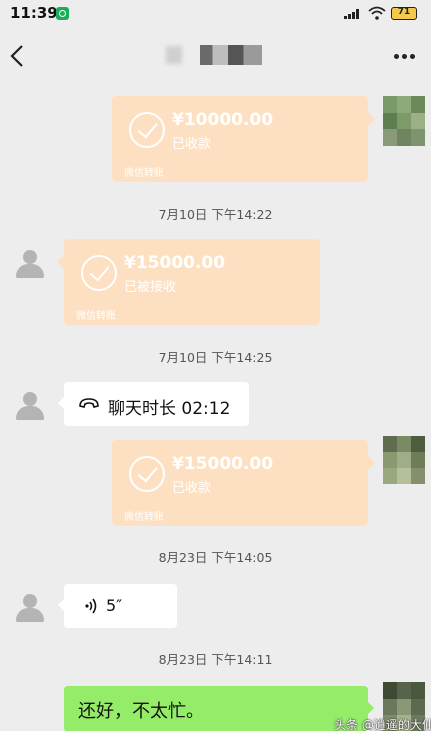 Image resolution: width=431 pixels, height=731 pixels. I want to click on wifi-icon, so click(377, 13).